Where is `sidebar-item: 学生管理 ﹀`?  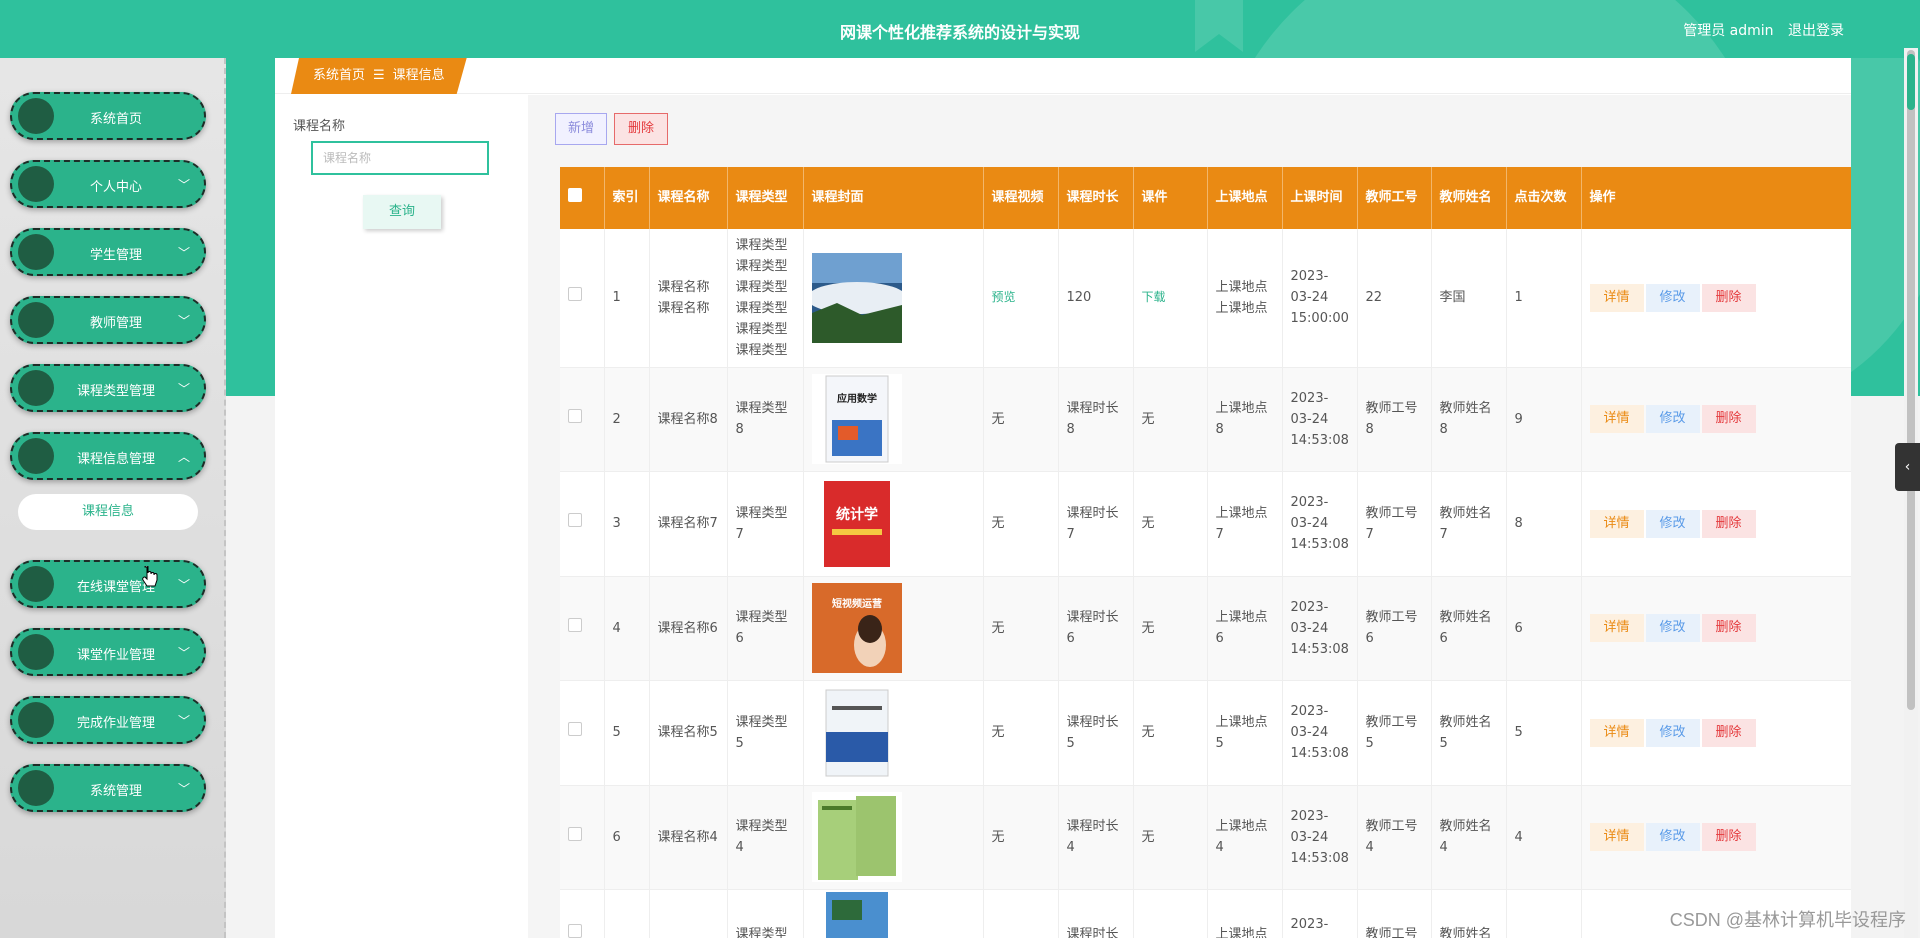 sidebar-item: 学生管理 ﹀ is located at coordinates (108, 252).